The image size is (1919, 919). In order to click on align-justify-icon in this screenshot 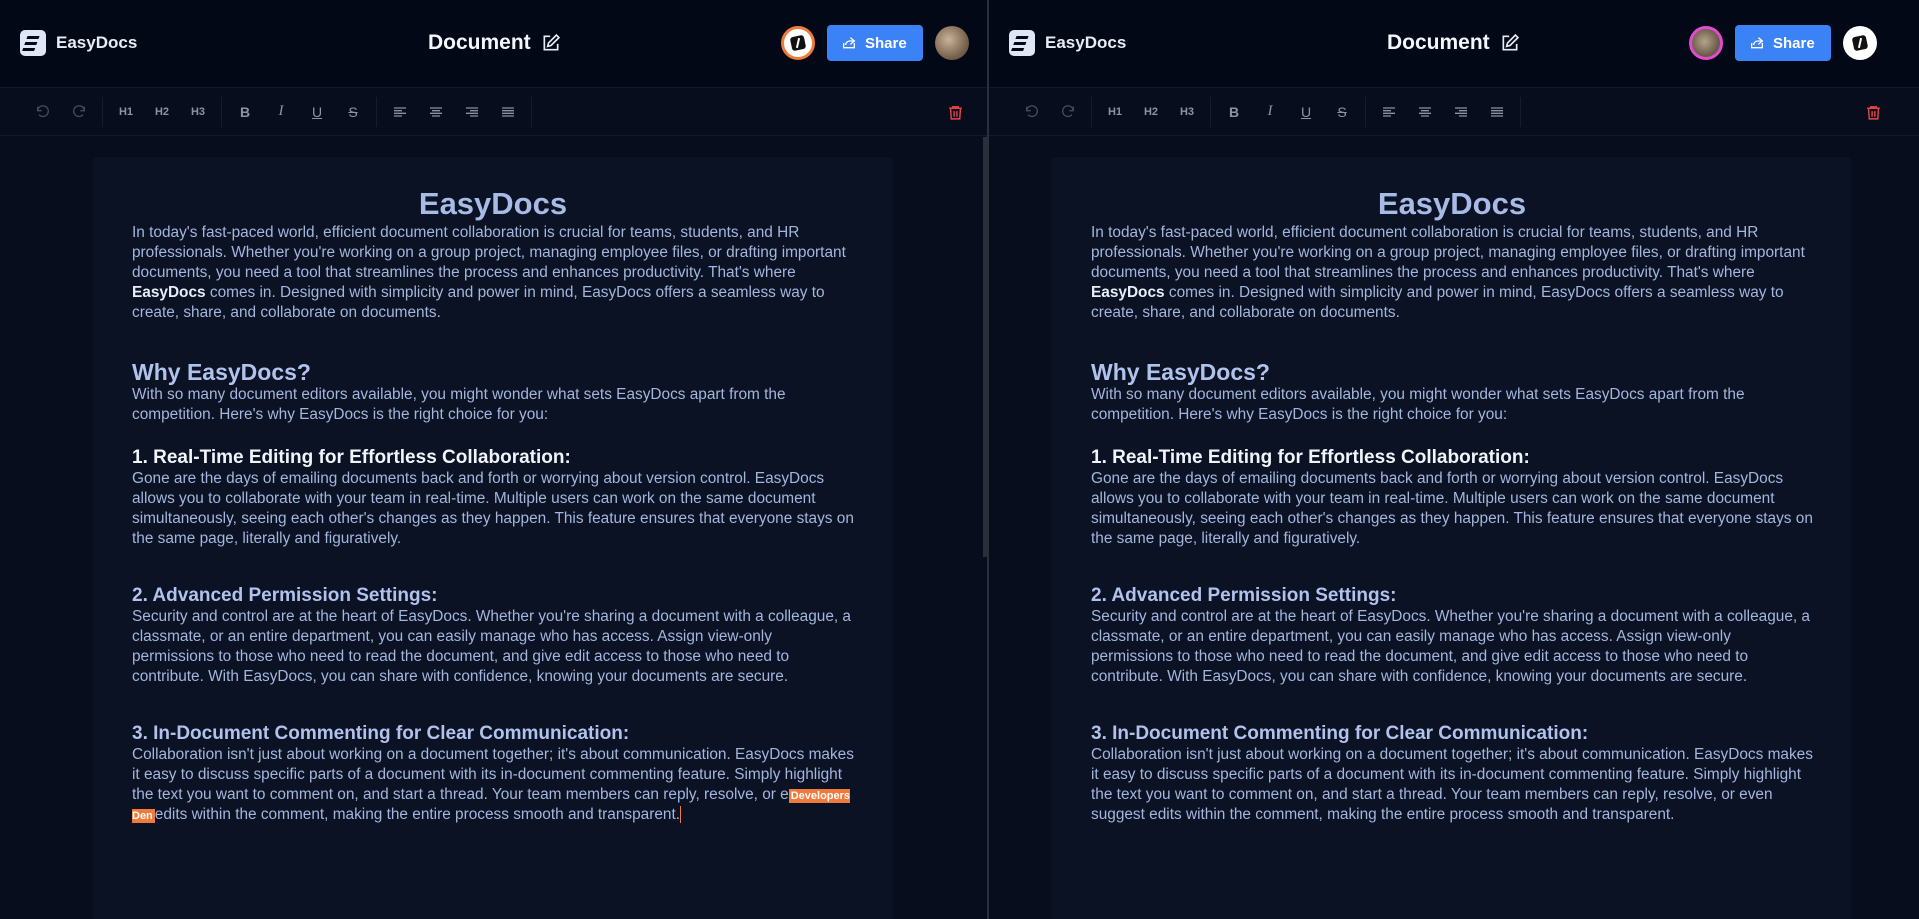, I will do `click(1497, 111)`.